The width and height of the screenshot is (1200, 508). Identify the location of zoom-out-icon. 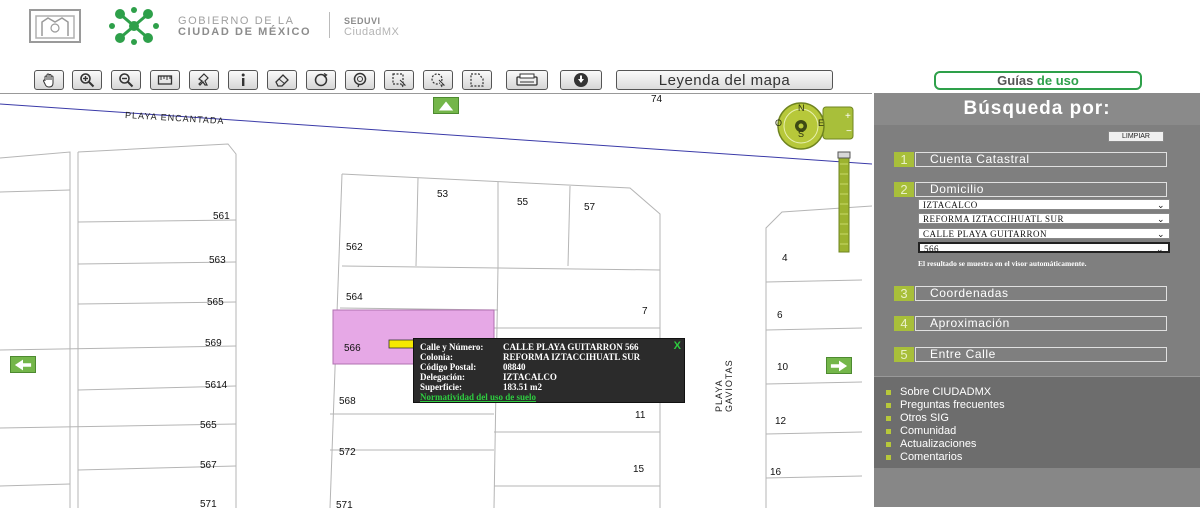
(126, 80).